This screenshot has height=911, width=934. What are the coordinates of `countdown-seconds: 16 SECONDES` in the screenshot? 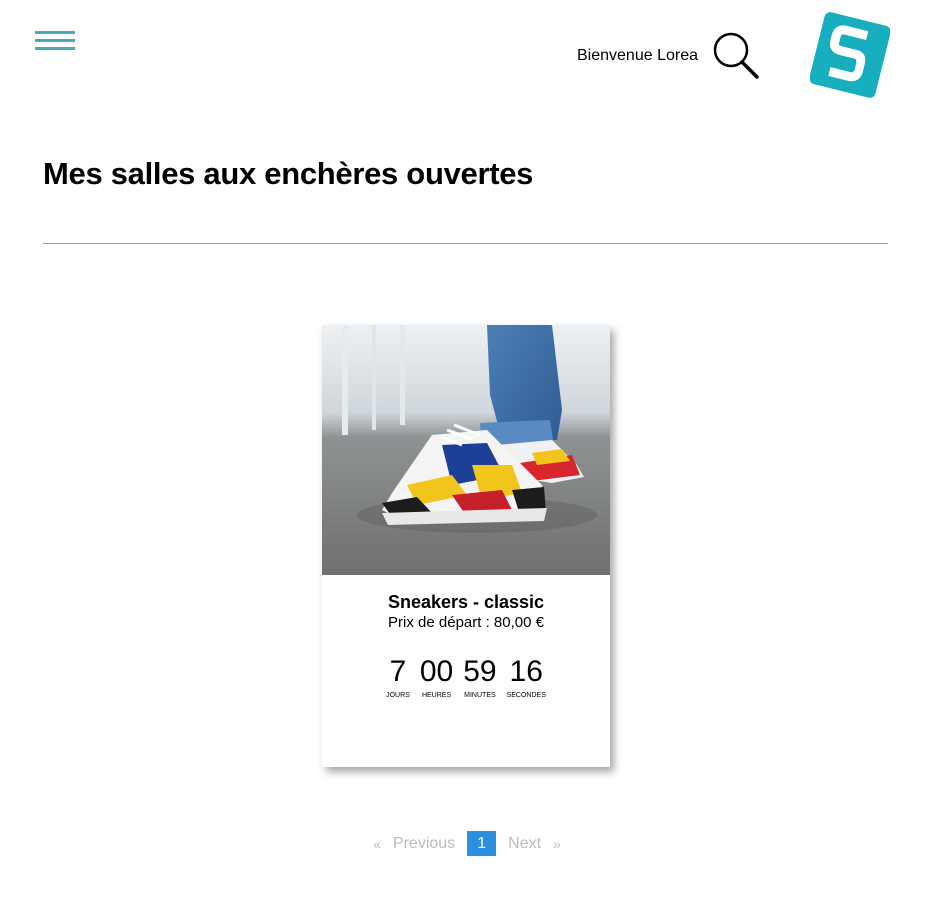 It's located at (526, 678).